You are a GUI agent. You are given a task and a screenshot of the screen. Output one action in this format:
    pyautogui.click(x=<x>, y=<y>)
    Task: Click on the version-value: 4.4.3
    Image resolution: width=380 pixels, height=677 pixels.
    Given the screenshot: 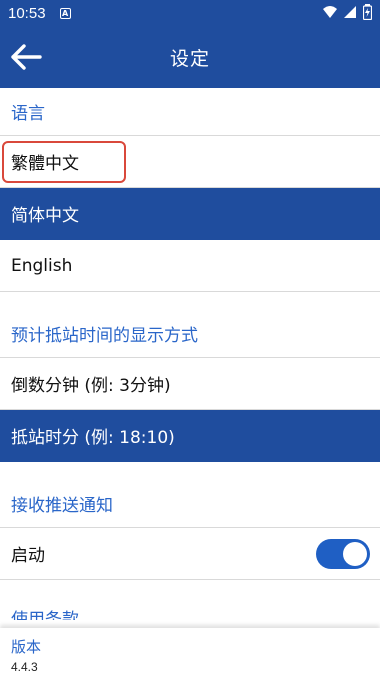 What is the action you would take?
    pyautogui.click(x=24, y=667)
    